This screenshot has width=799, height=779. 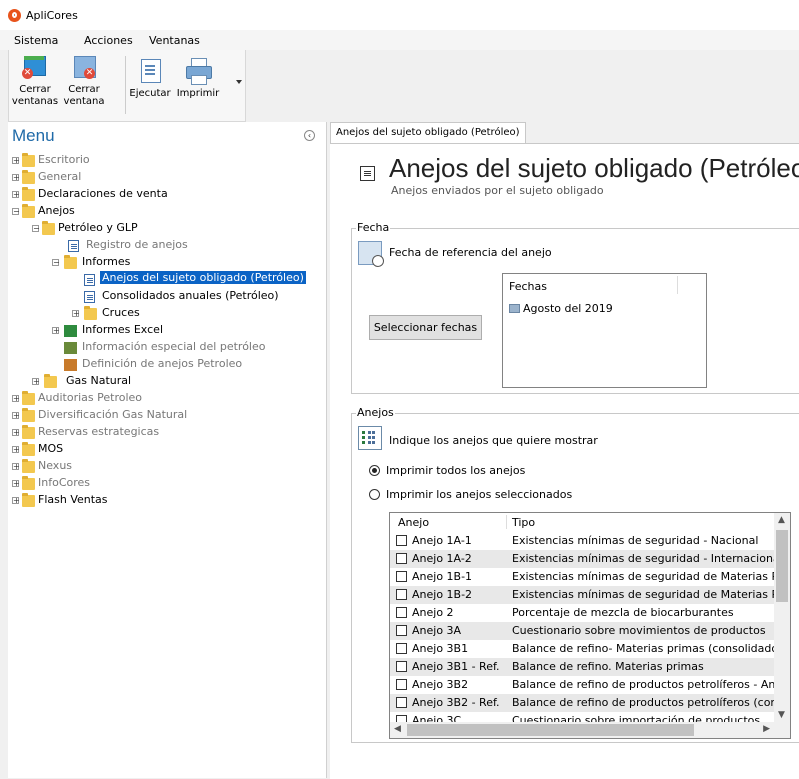 I want to click on tree-item-informes: − Informes, so click(x=167, y=262).